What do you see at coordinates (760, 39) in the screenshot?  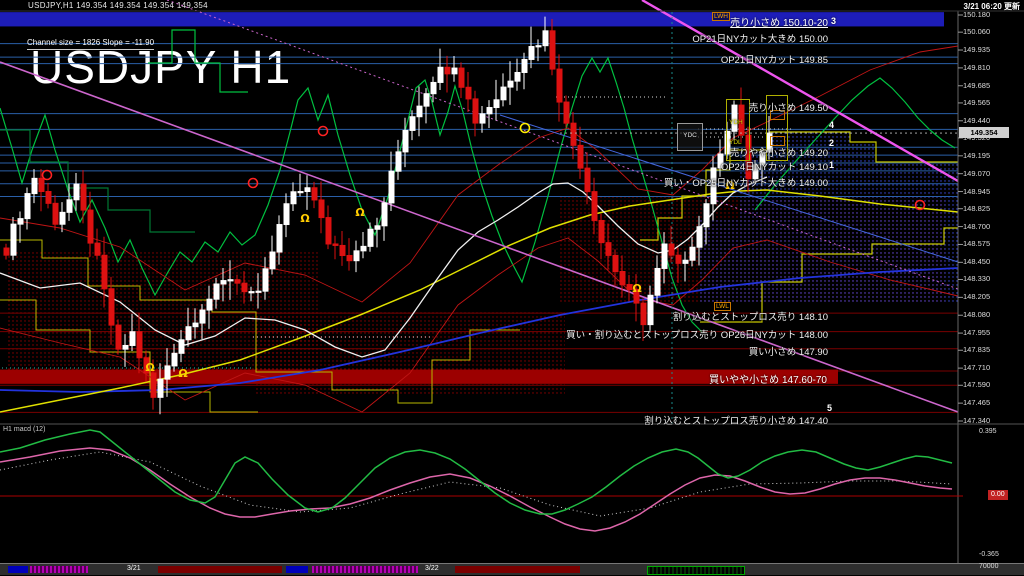 I see `level-annotation: OP21日NYカット大きめ 150.00` at bounding box center [760, 39].